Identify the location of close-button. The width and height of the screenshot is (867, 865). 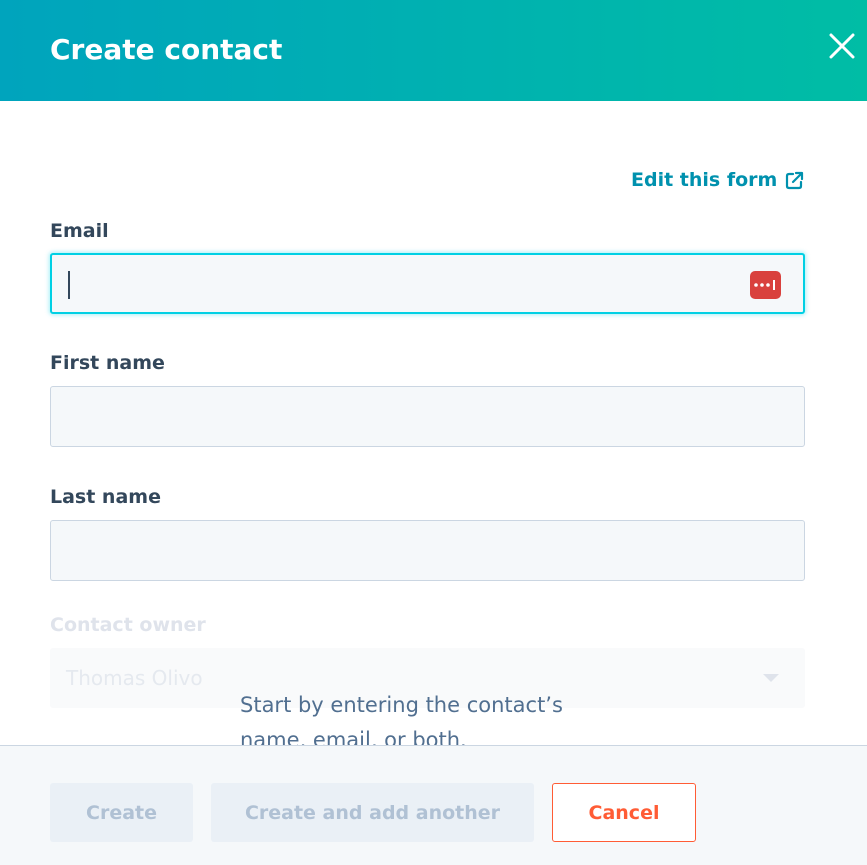
(842, 46).